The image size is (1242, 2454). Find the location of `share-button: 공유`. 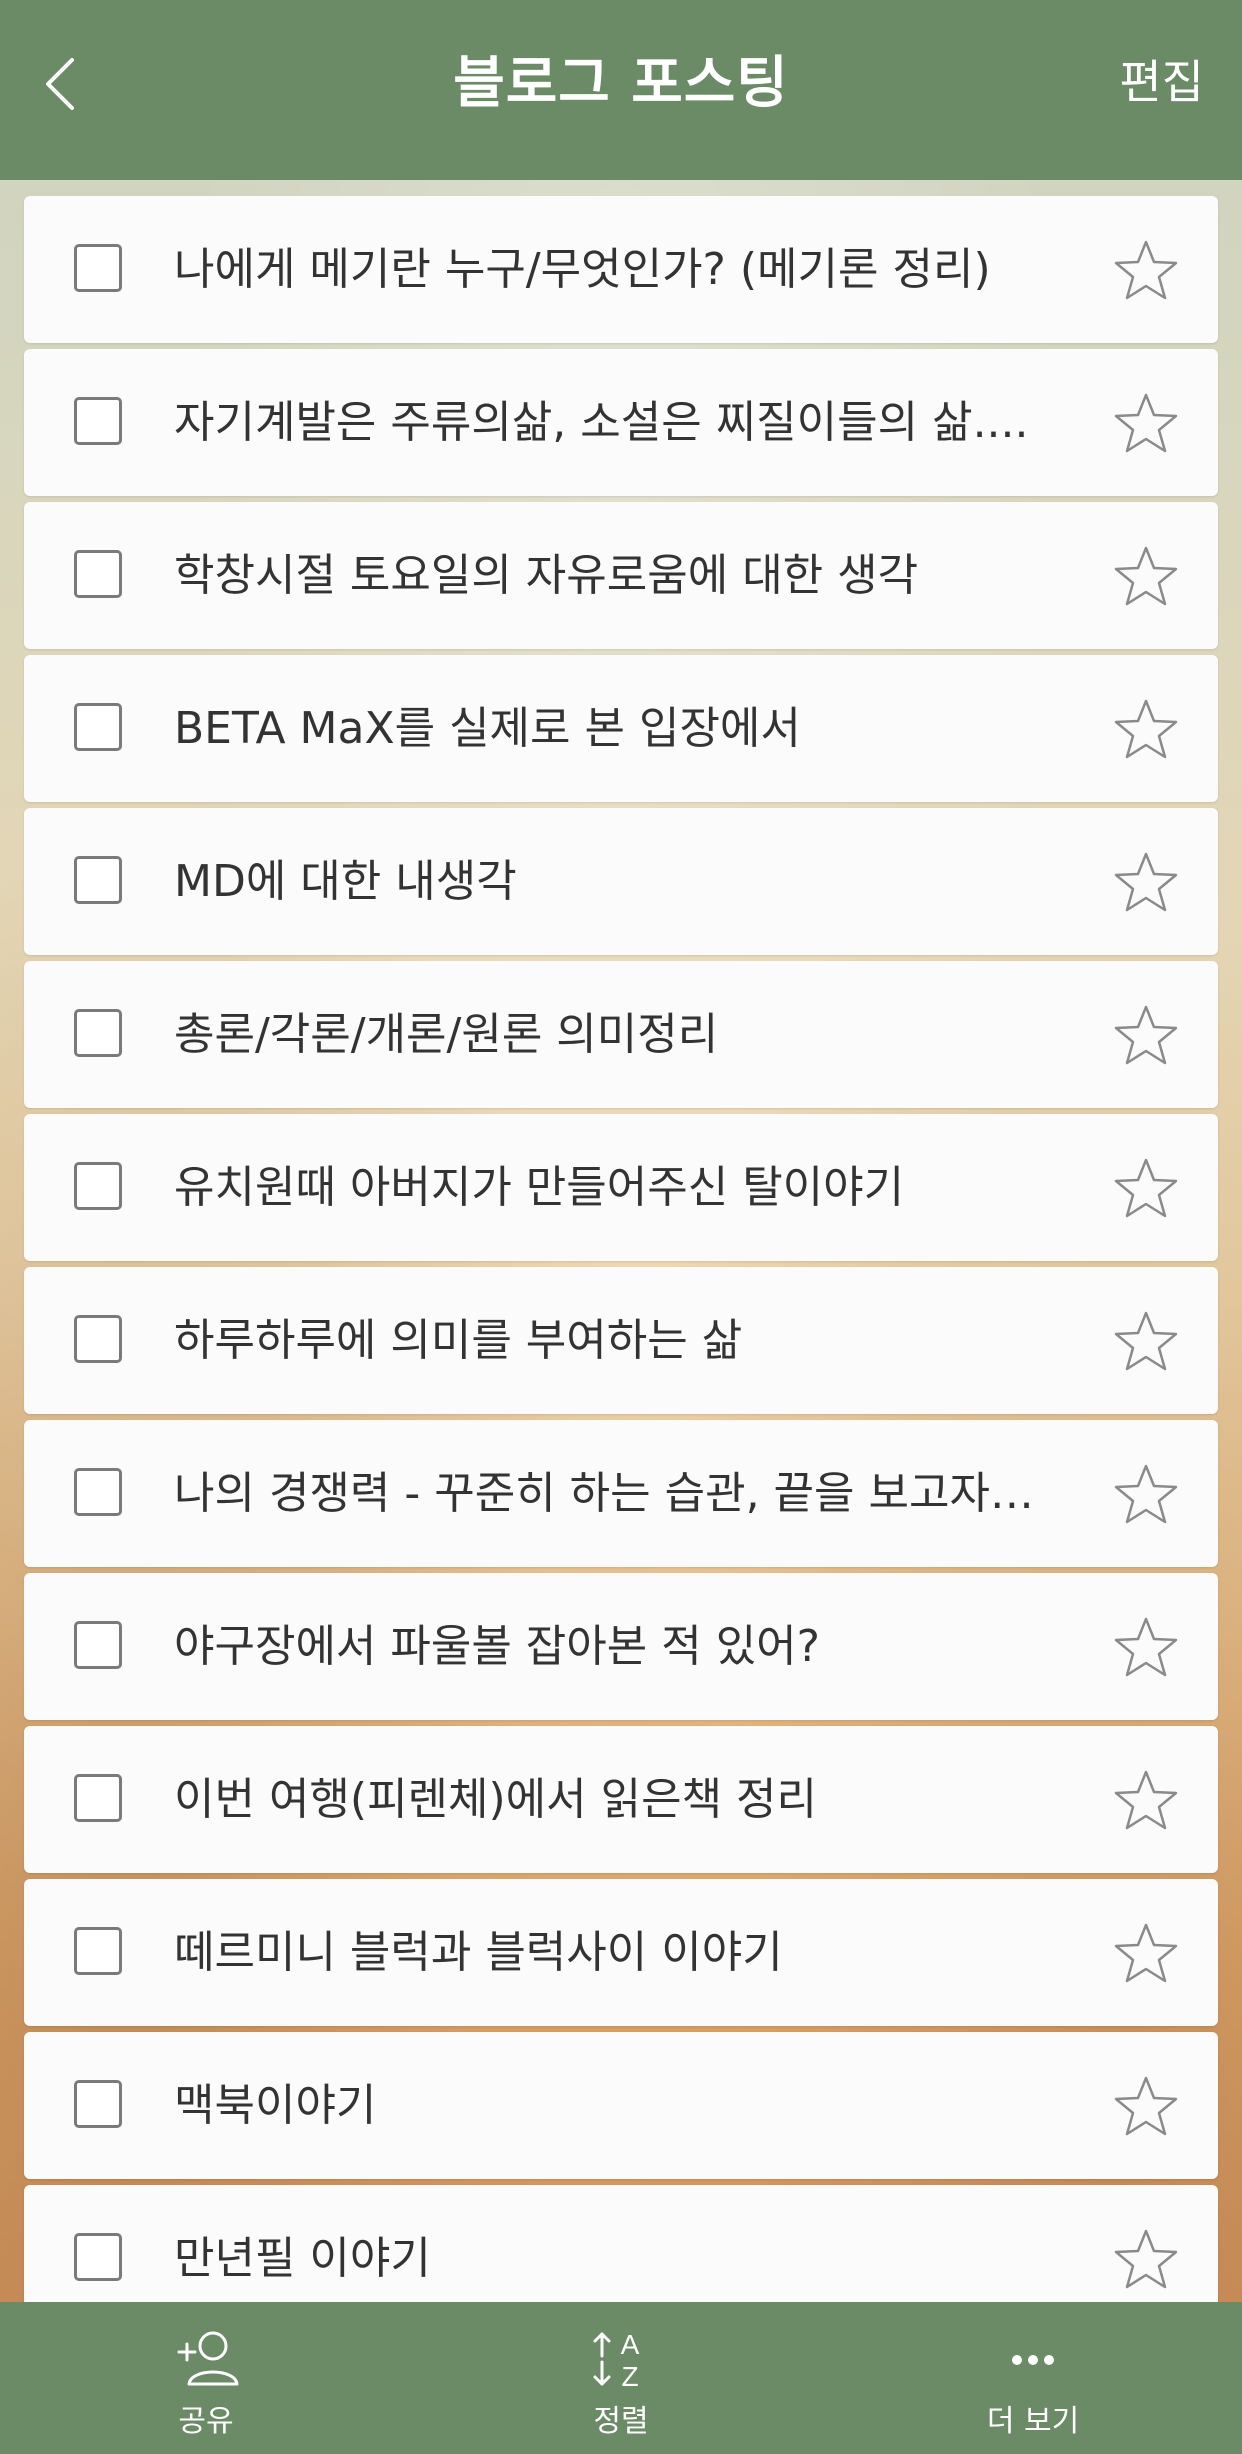

share-button: 공유 is located at coordinates (206, 2378).